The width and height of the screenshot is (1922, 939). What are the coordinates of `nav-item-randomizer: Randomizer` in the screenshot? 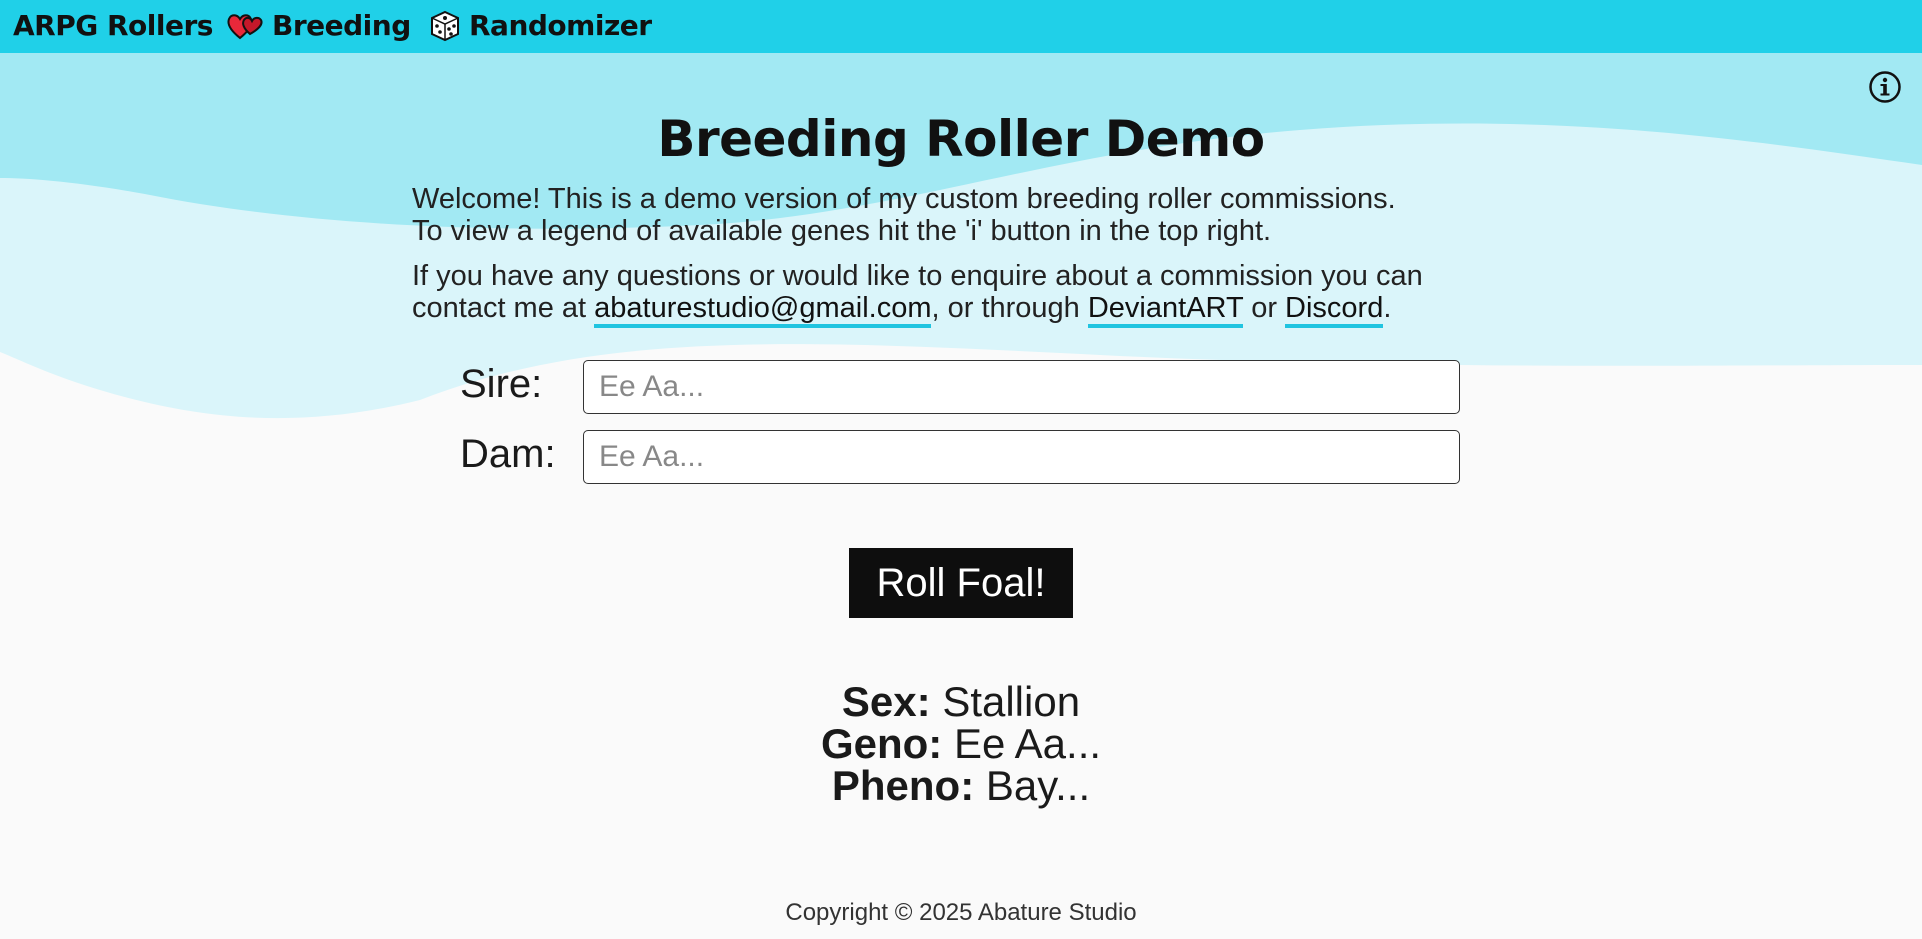 It's located at (540, 25).